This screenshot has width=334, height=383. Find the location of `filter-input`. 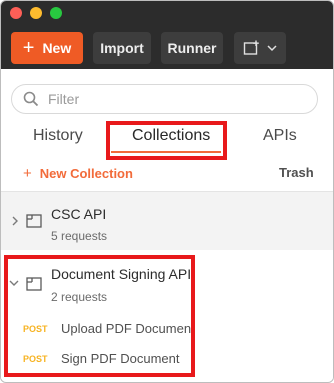

filter-input is located at coordinates (173, 99).